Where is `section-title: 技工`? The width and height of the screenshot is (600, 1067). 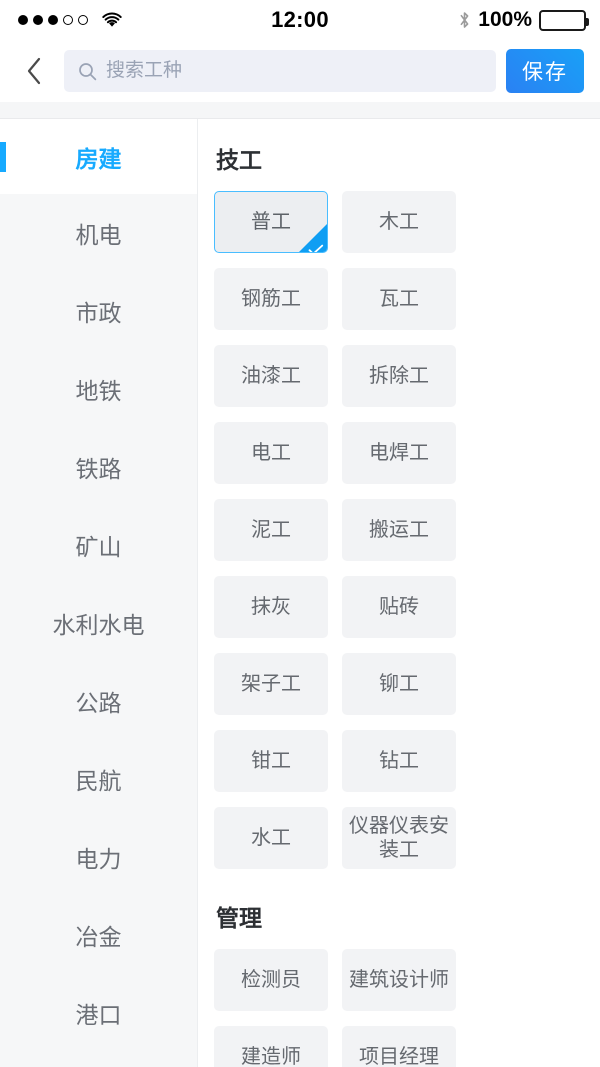 section-title: 技工 is located at coordinates (239, 160).